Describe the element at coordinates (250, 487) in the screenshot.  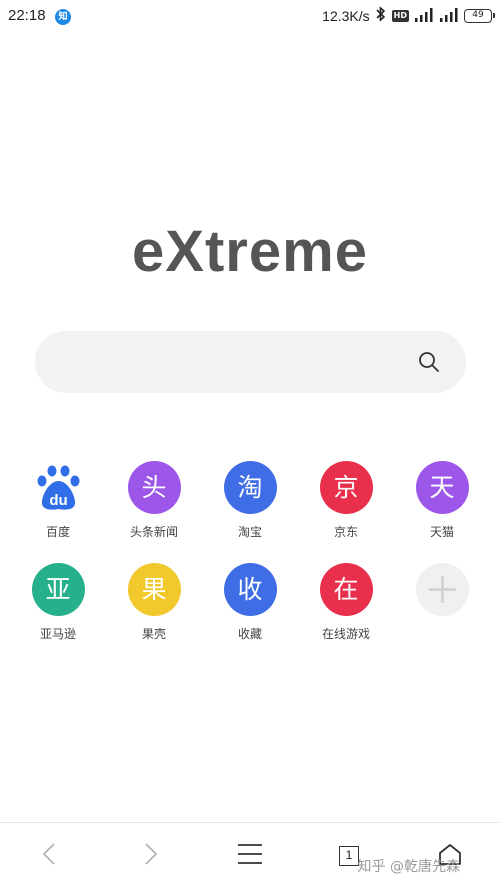
I see `taobao-icon: 淘` at that location.